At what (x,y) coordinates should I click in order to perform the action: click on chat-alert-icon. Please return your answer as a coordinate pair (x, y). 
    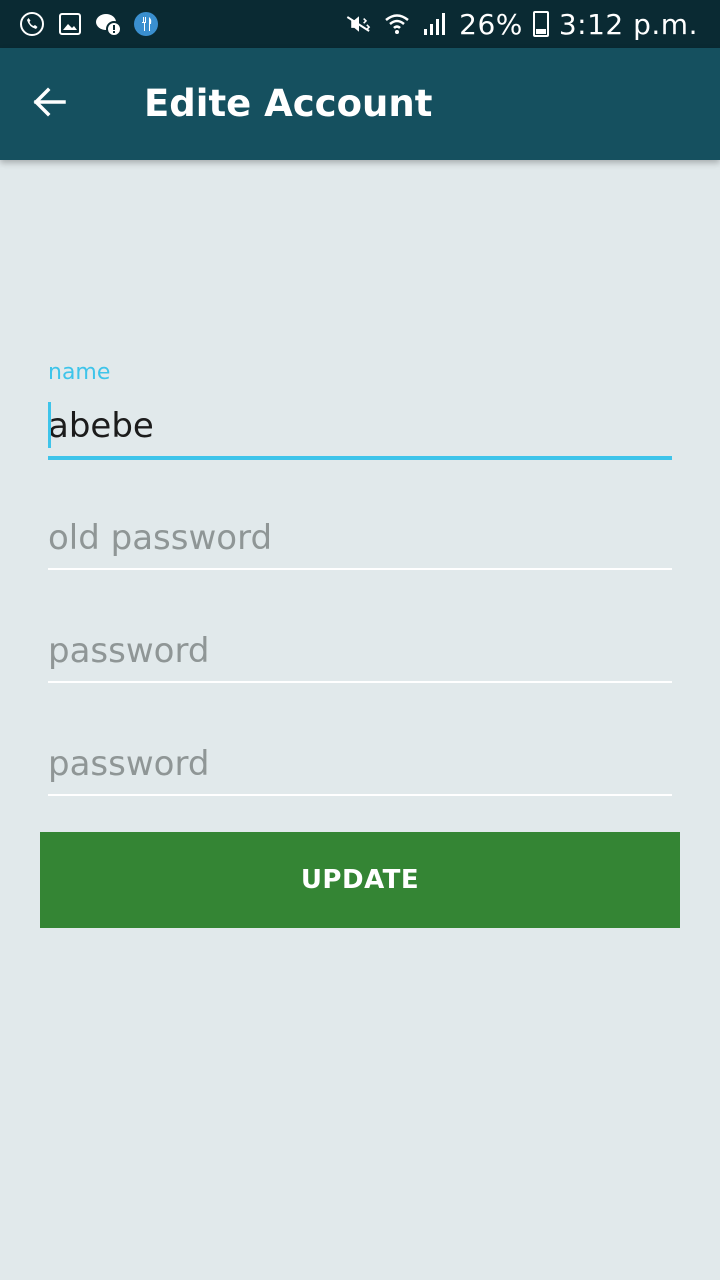
    Looking at the image, I should click on (108, 24).